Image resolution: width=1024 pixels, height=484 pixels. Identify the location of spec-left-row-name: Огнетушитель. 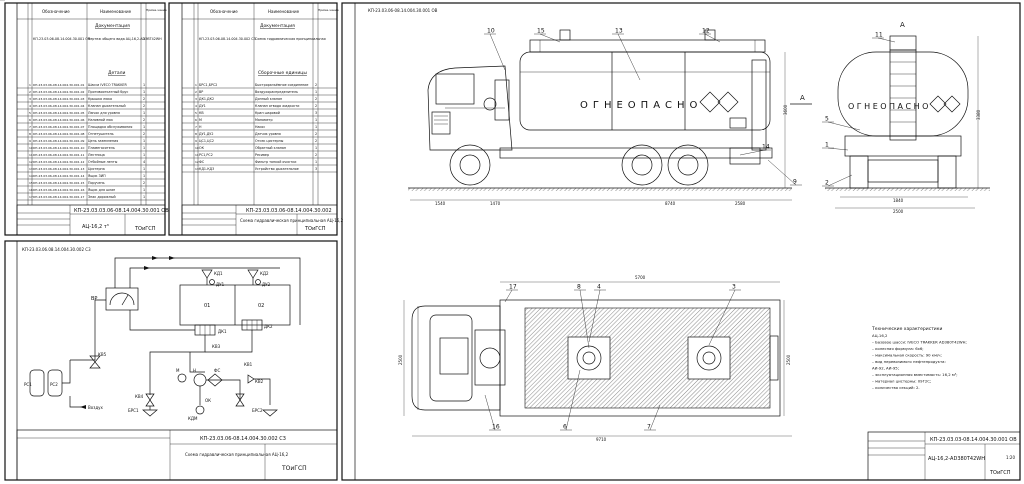
(101, 134).